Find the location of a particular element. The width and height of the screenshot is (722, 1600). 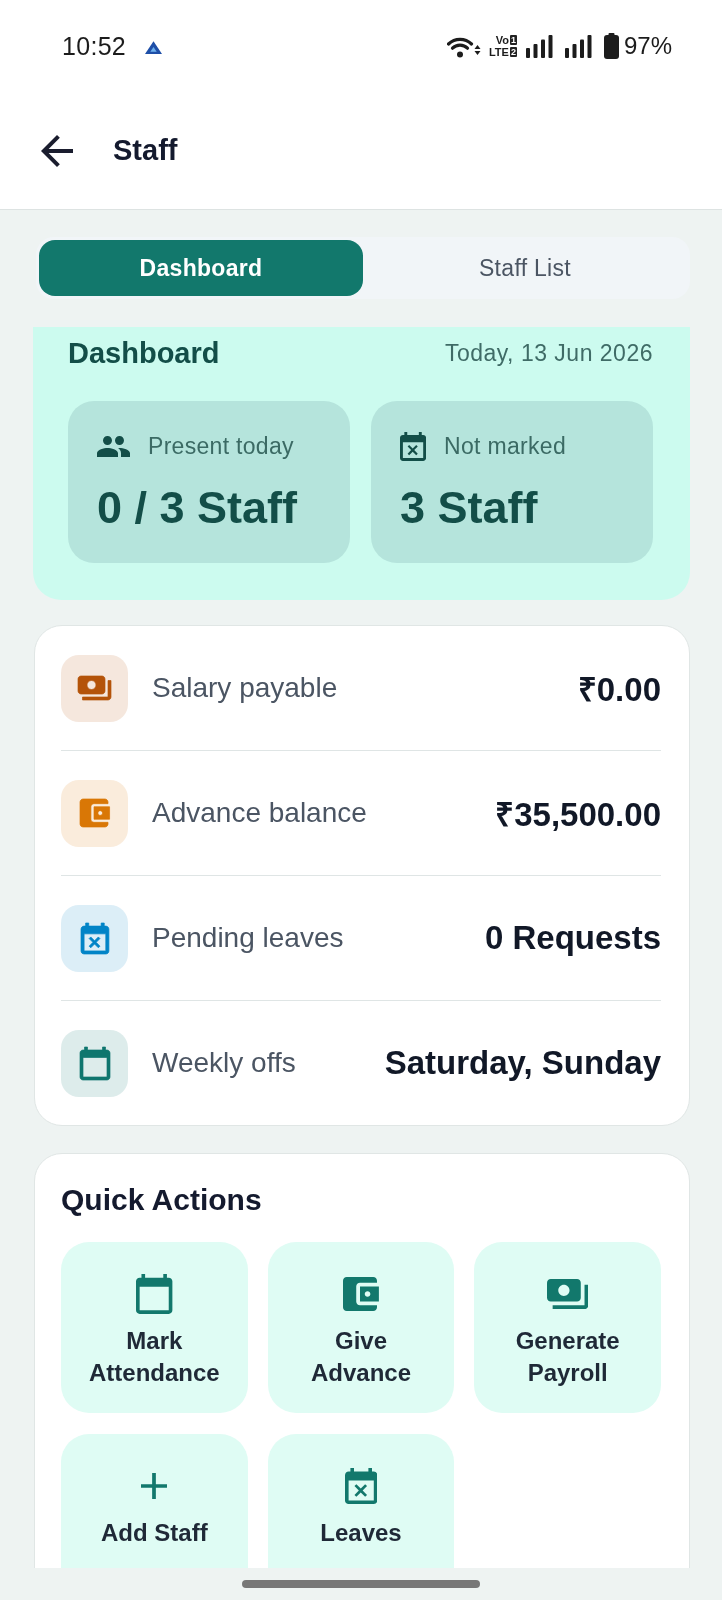

summary-label: Pending leaves is located at coordinates (248, 938).